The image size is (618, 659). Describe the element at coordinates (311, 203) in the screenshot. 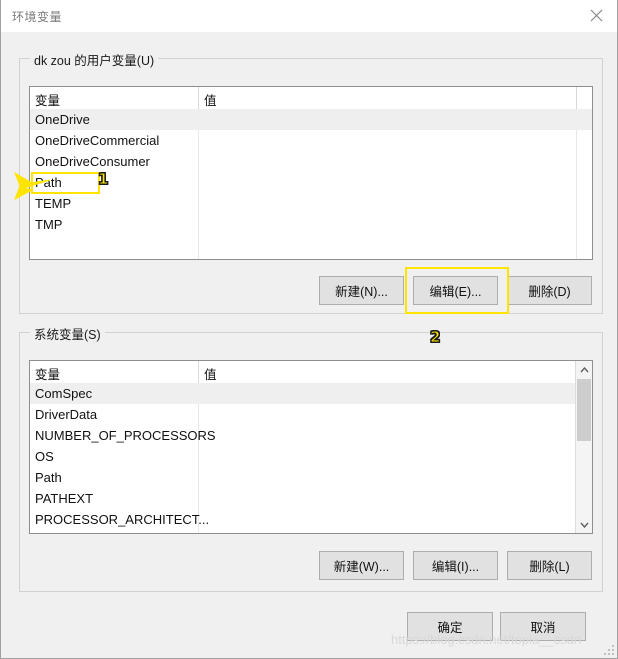

I see `list-item: TEMP` at that location.